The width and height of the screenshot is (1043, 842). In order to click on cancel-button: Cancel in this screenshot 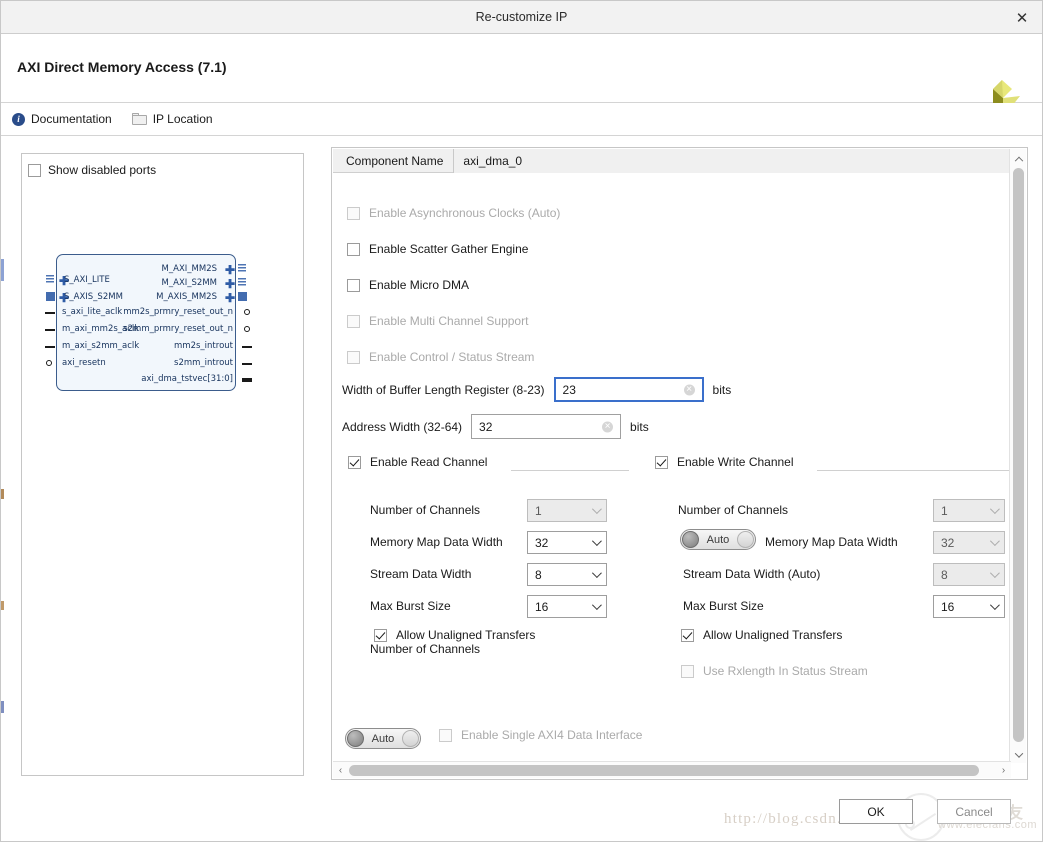, I will do `click(974, 811)`.